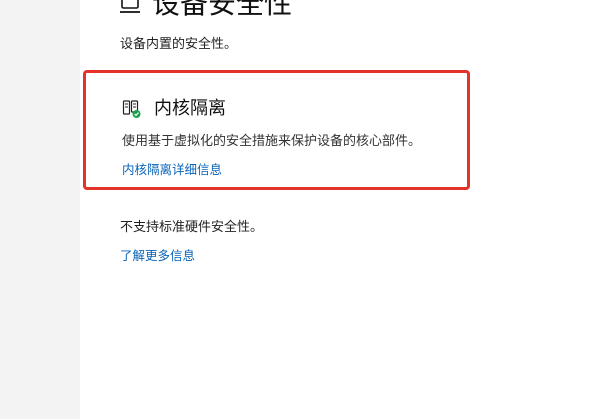 The image size is (601, 419). I want to click on hardware-security-status: 不支持标准硬件安全性。, so click(192, 227).